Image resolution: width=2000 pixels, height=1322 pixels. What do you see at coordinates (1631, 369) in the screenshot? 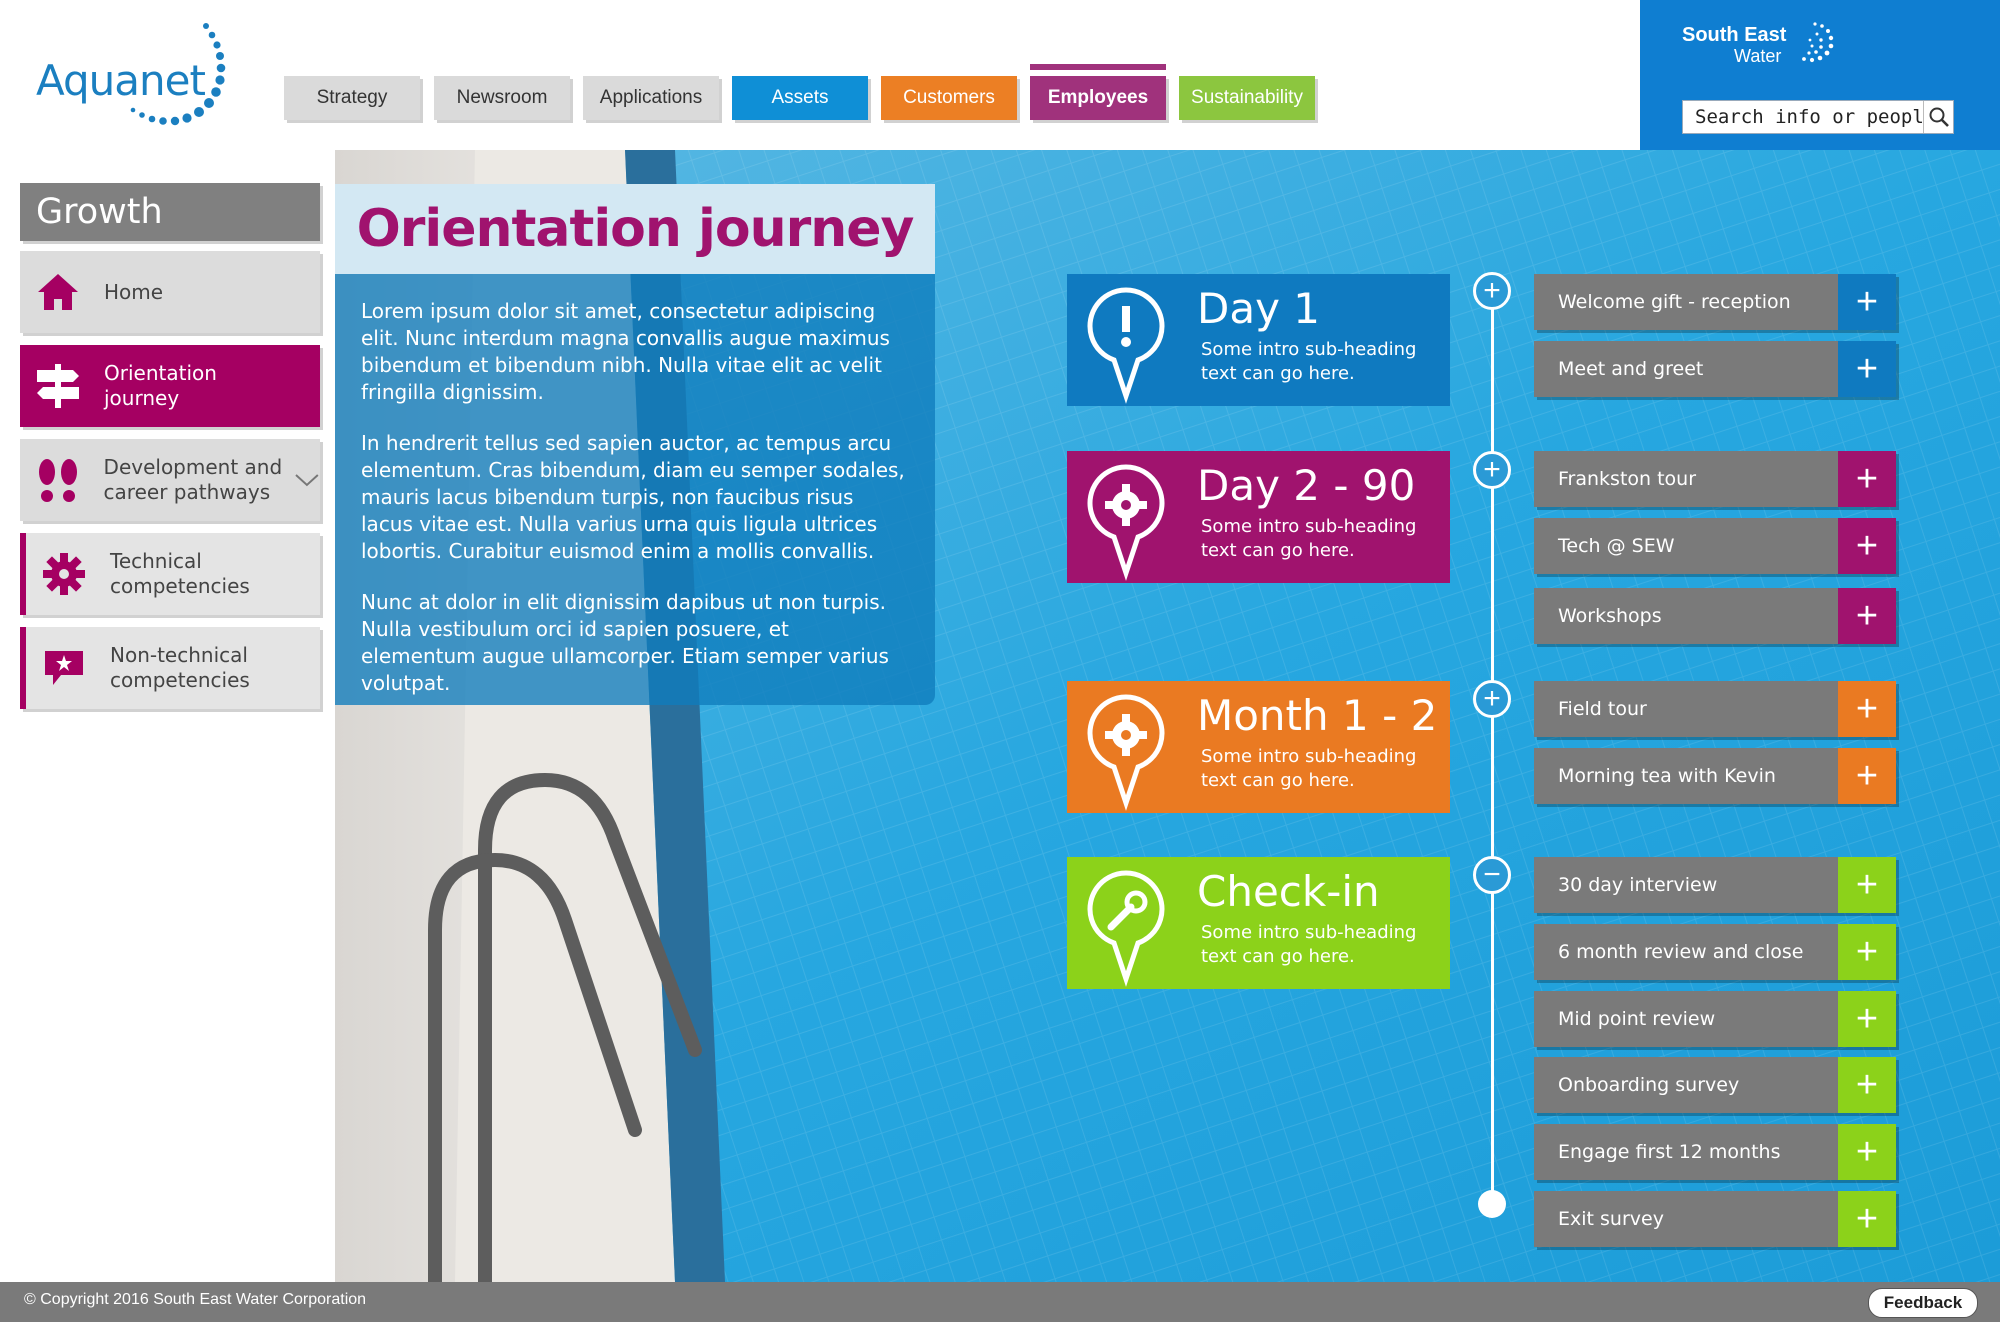
I see `task-label: Meet and greet` at bounding box center [1631, 369].